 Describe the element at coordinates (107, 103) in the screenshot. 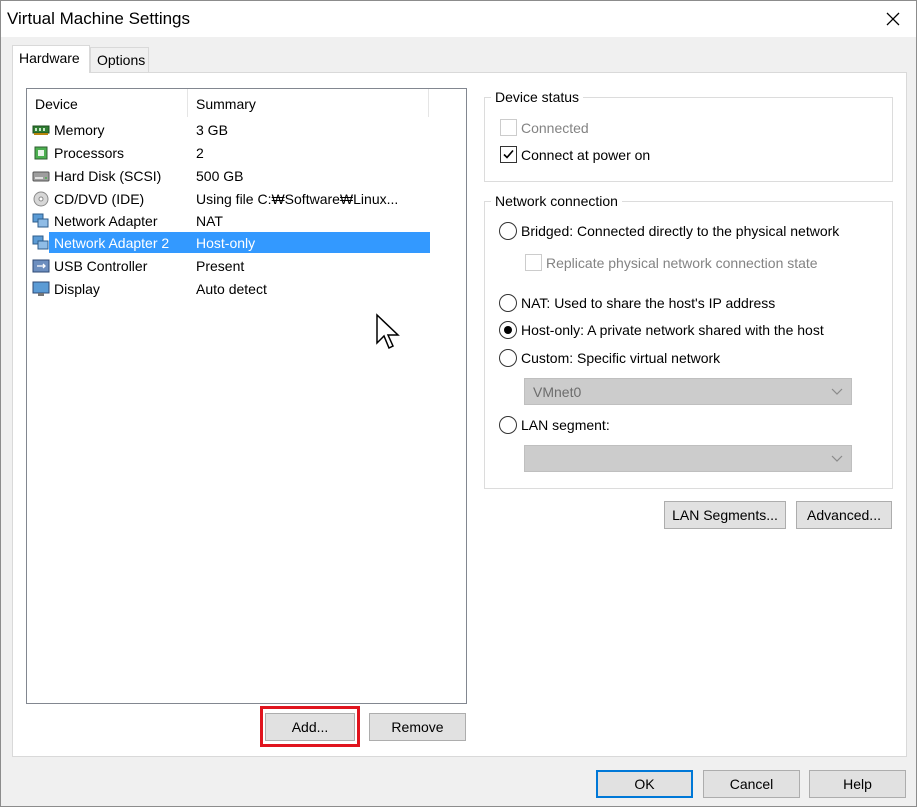

I see `column-header-device: Device` at that location.